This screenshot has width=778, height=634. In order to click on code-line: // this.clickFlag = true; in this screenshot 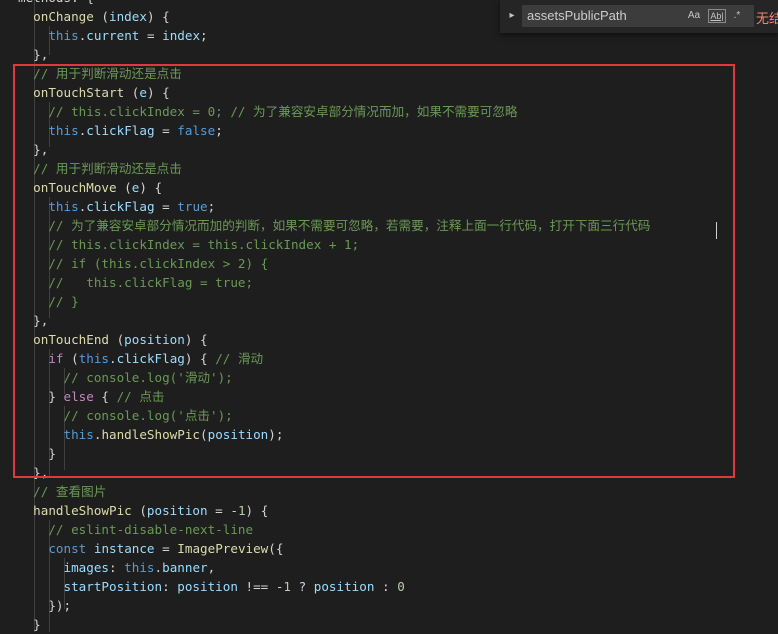, I will do `click(135, 282)`.